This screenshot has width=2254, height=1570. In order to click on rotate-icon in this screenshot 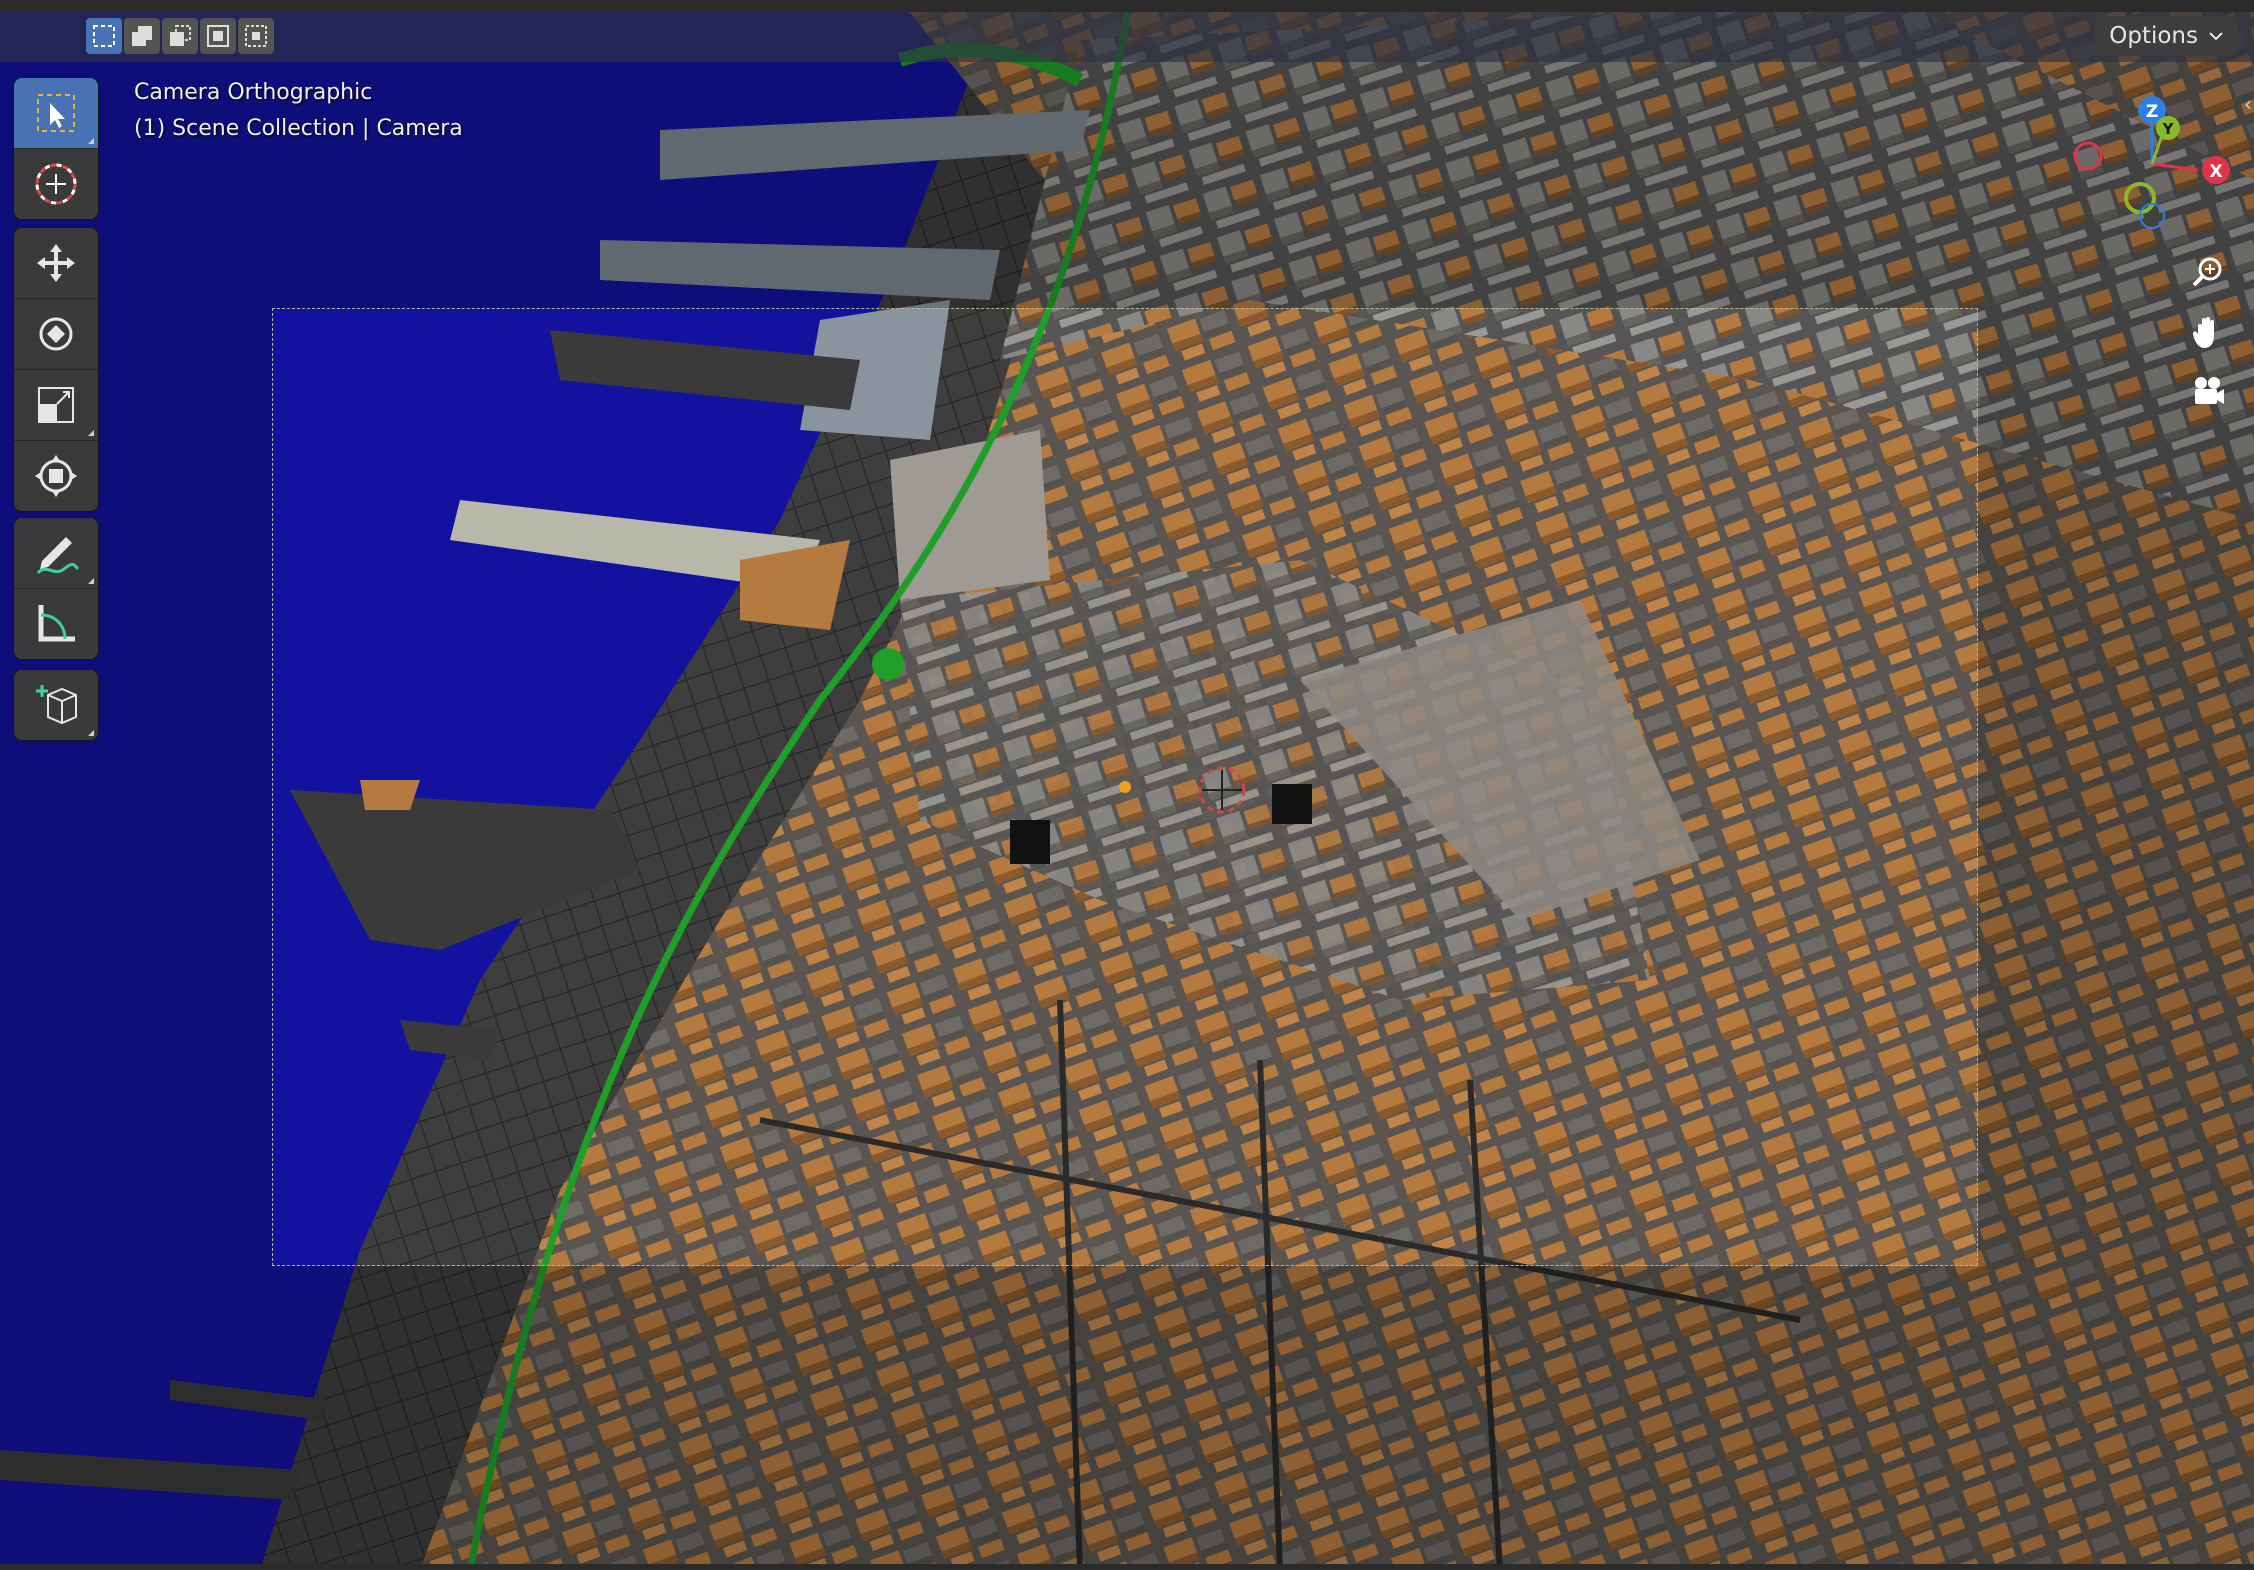, I will do `click(56, 334)`.